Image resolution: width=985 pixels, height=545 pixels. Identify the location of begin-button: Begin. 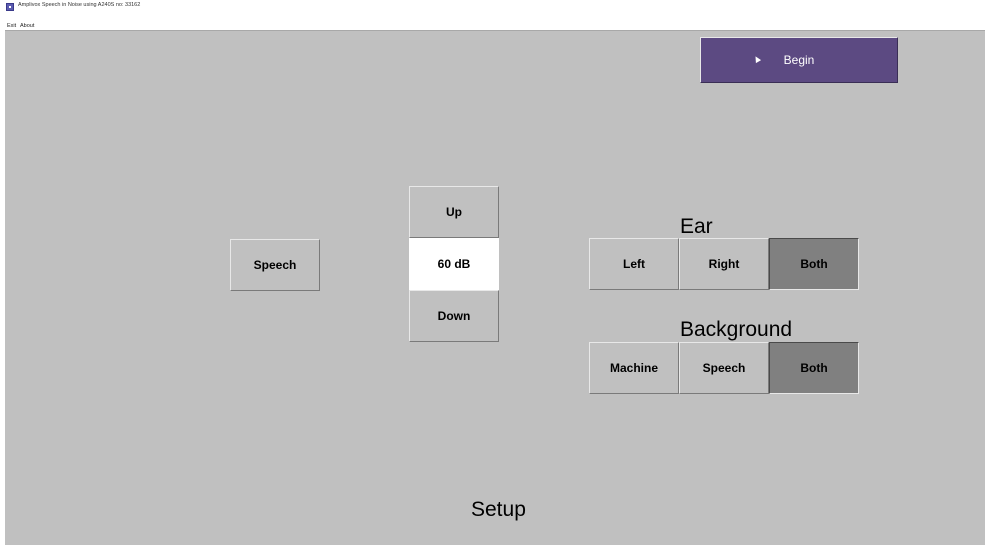
(799, 60).